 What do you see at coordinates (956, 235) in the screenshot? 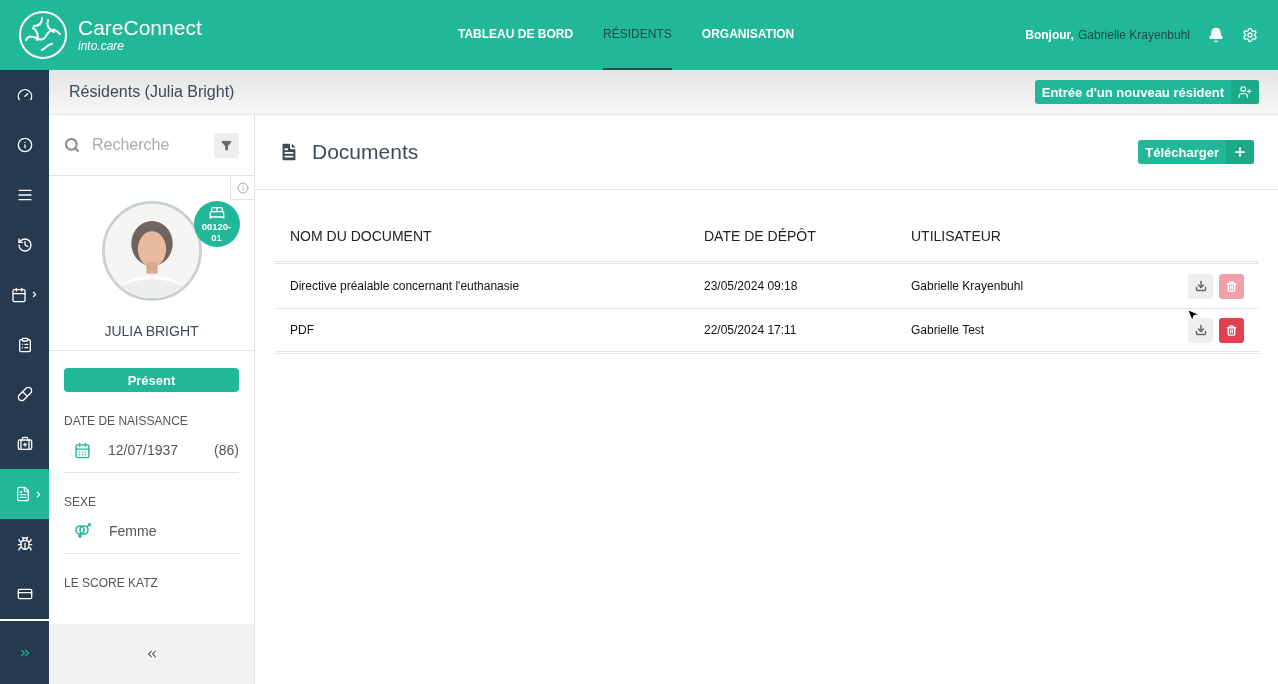
I see `column-header: UTILISATEUR` at bounding box center [956, 235].